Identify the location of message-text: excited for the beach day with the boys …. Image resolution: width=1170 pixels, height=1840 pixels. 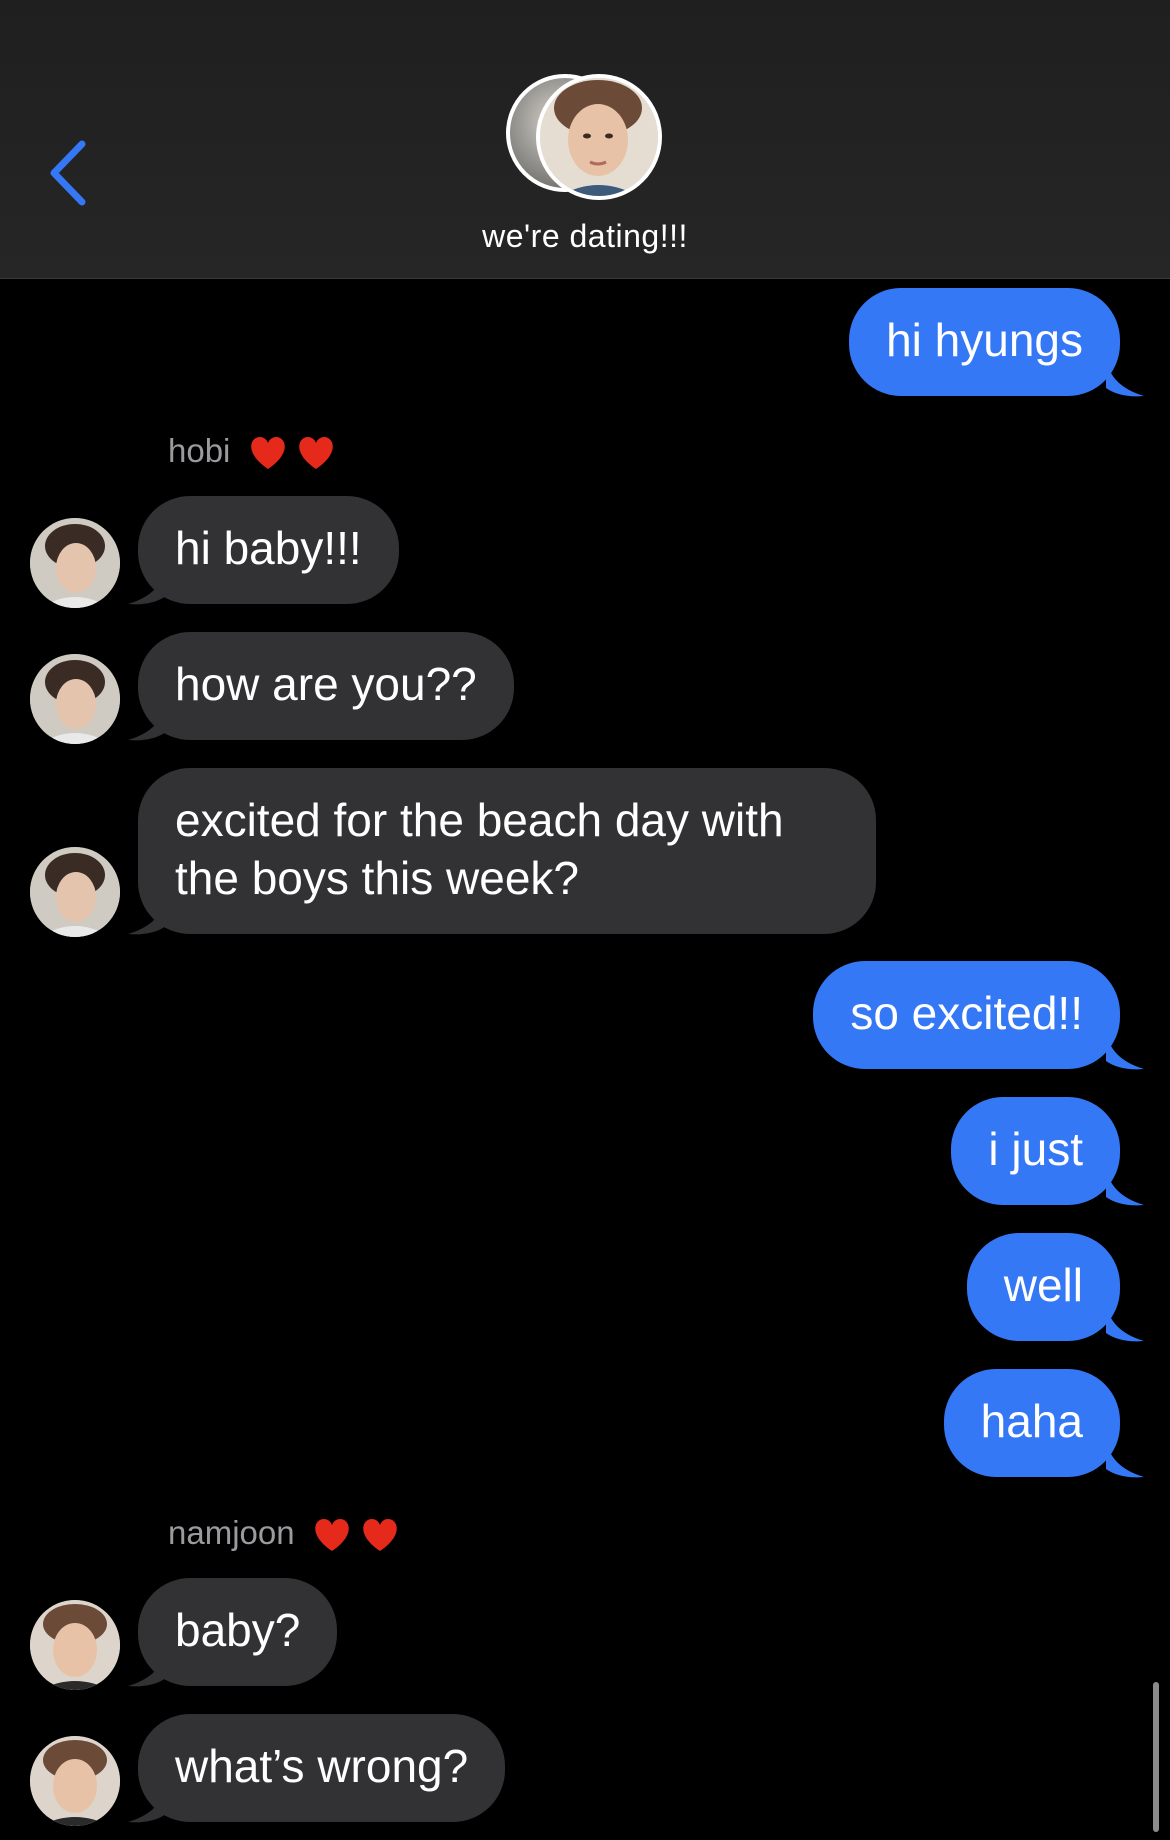
(479, 849).